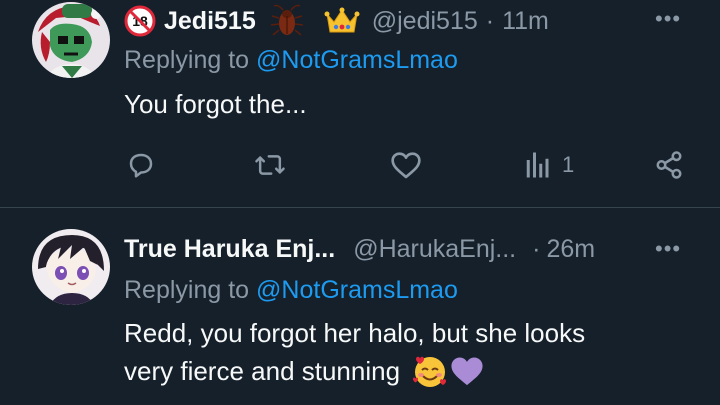 This screenshot has height=405, width=720. I want to click on retweet-icon, so click(270, 165).